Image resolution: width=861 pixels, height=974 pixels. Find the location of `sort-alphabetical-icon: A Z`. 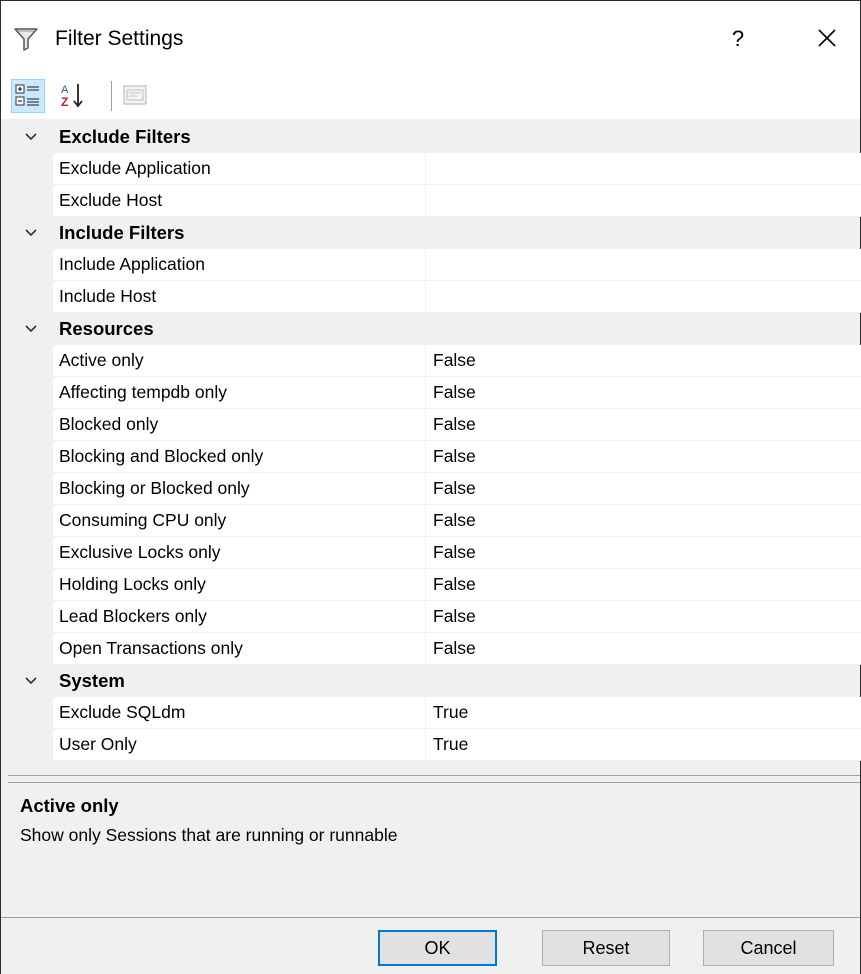

sort-alphabetical-icon: A Z is located at coordinates (72, 96).